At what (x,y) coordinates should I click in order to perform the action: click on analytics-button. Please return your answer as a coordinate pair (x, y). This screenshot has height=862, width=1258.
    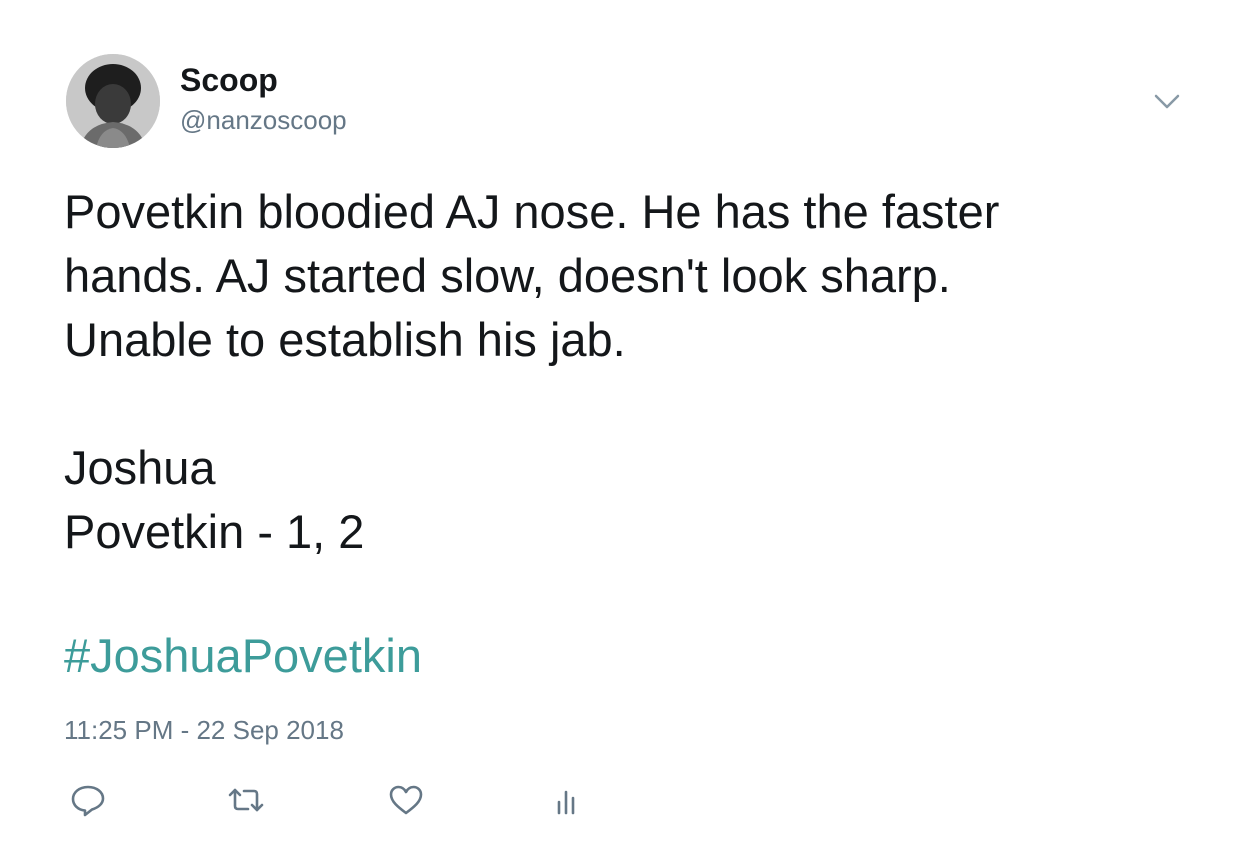
    Looking at the image, I should click on (566, 800).